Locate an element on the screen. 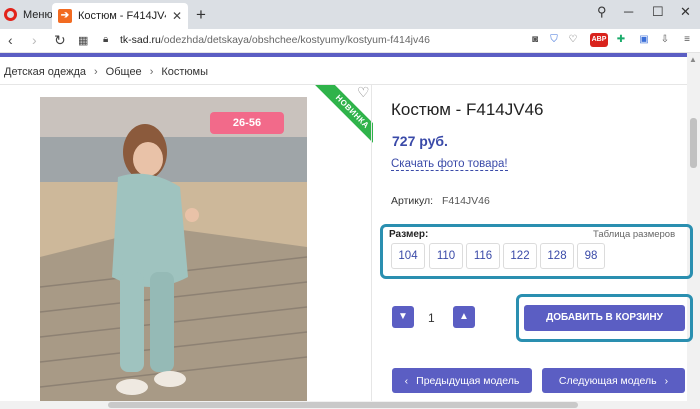 This screenshot has width=700, height=409. product-title: Костюм - F414JV46 is located at coordinates (467, 109).